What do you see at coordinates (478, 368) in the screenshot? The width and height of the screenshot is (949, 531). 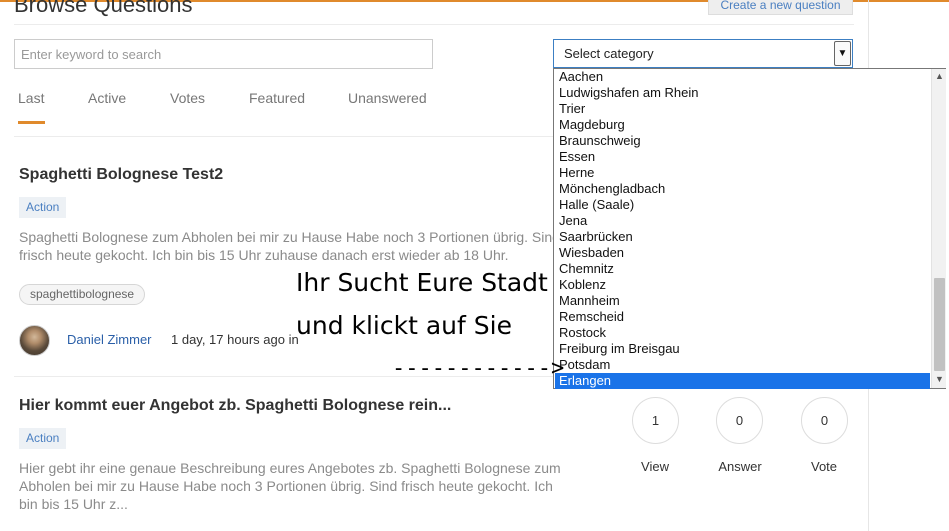 I see `annotation-arrow: ------------>` at bounding box center [478, 368].